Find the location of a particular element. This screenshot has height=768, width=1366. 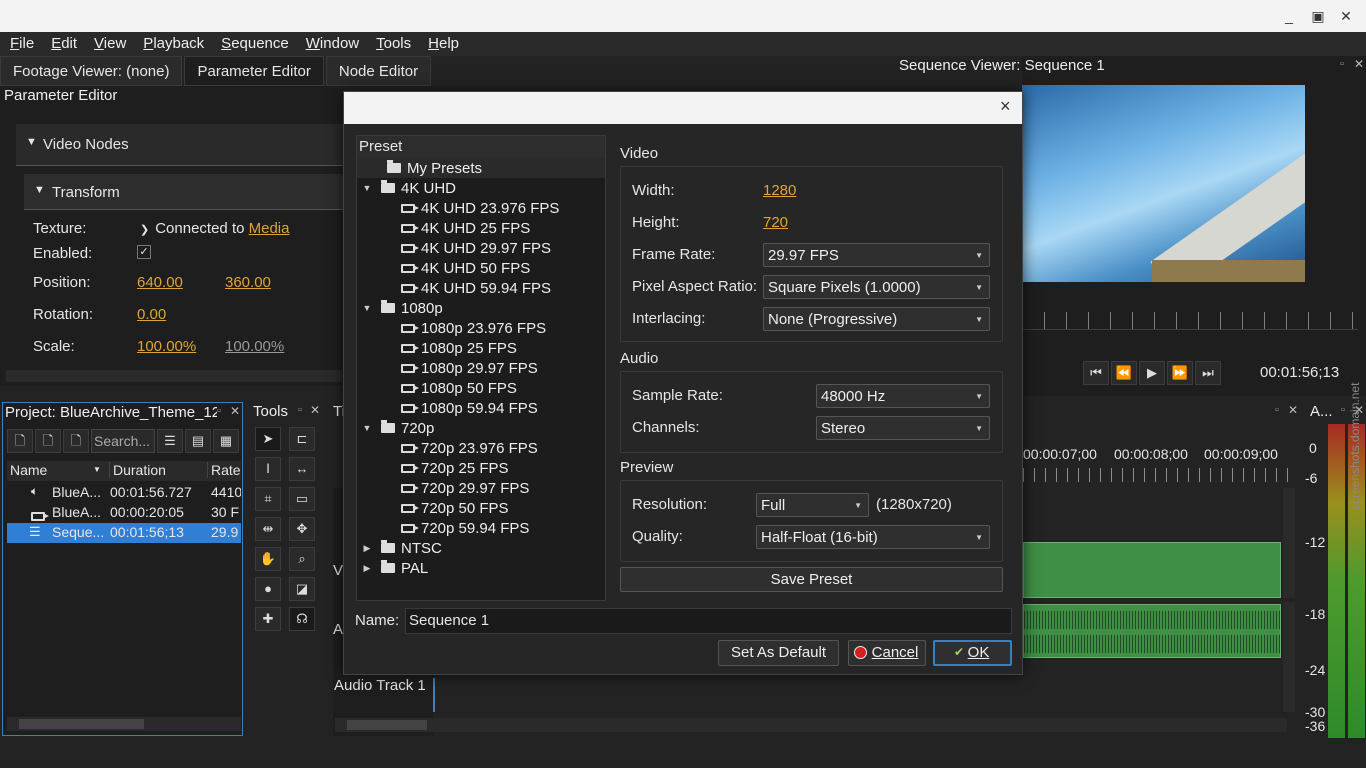

list-view-icon: ☰ is located at coordinates (170, 441).